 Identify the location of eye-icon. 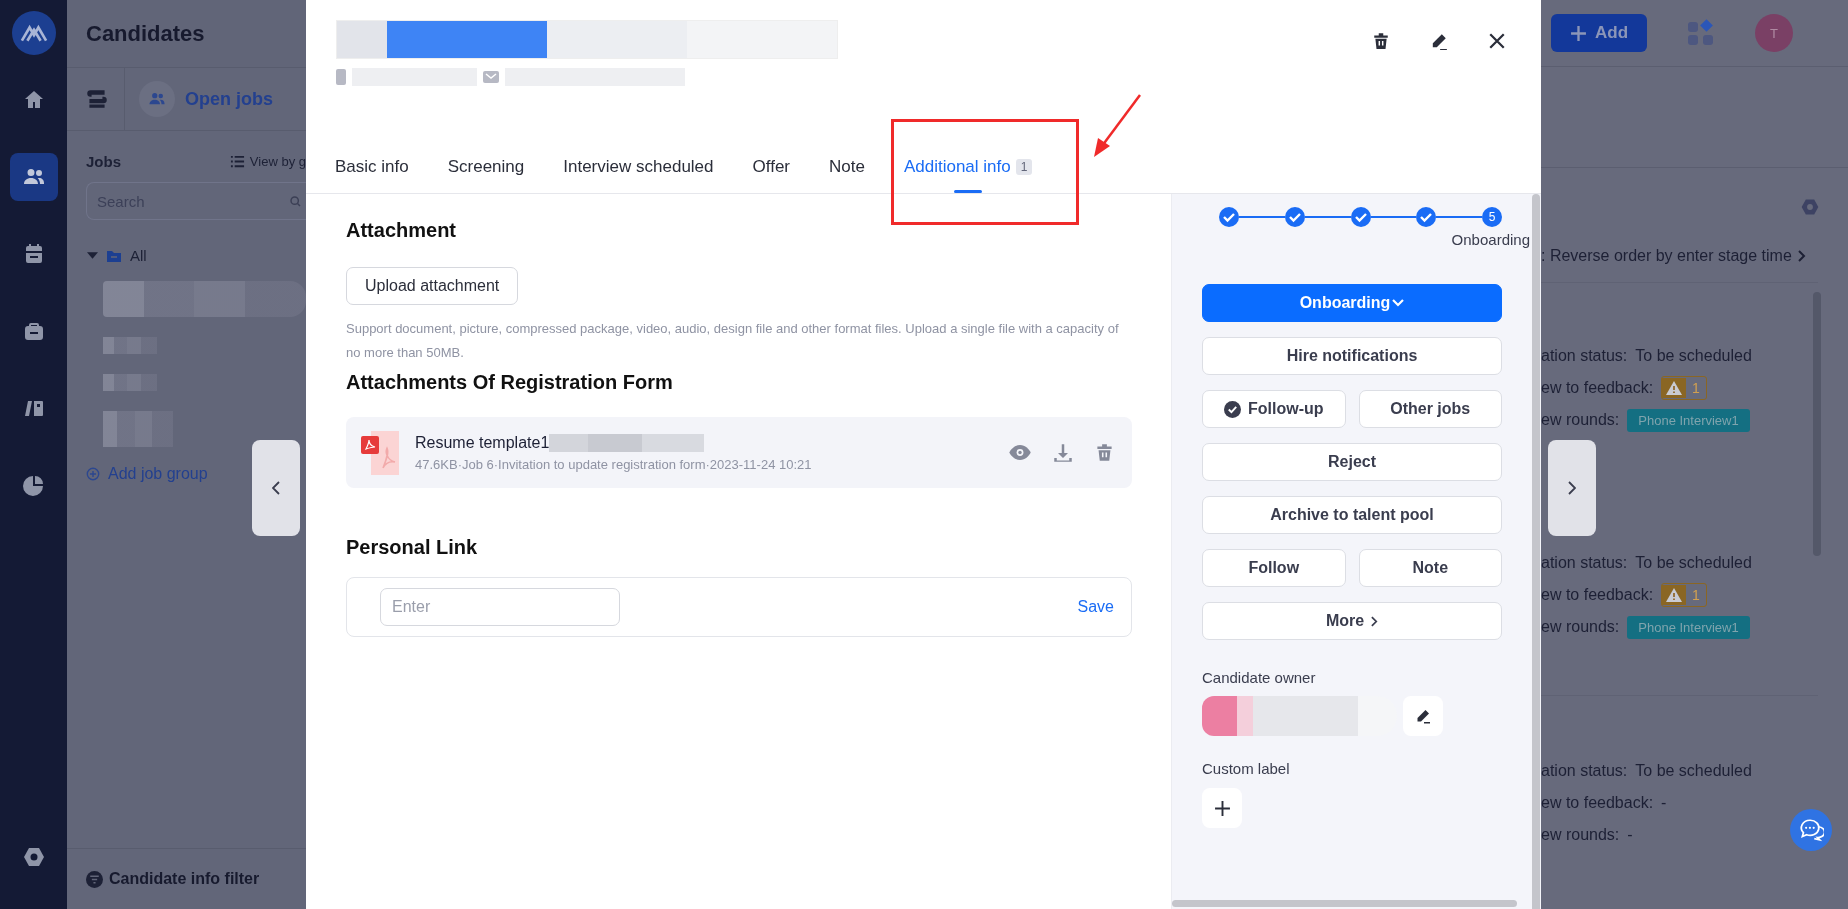
(1020, 452).